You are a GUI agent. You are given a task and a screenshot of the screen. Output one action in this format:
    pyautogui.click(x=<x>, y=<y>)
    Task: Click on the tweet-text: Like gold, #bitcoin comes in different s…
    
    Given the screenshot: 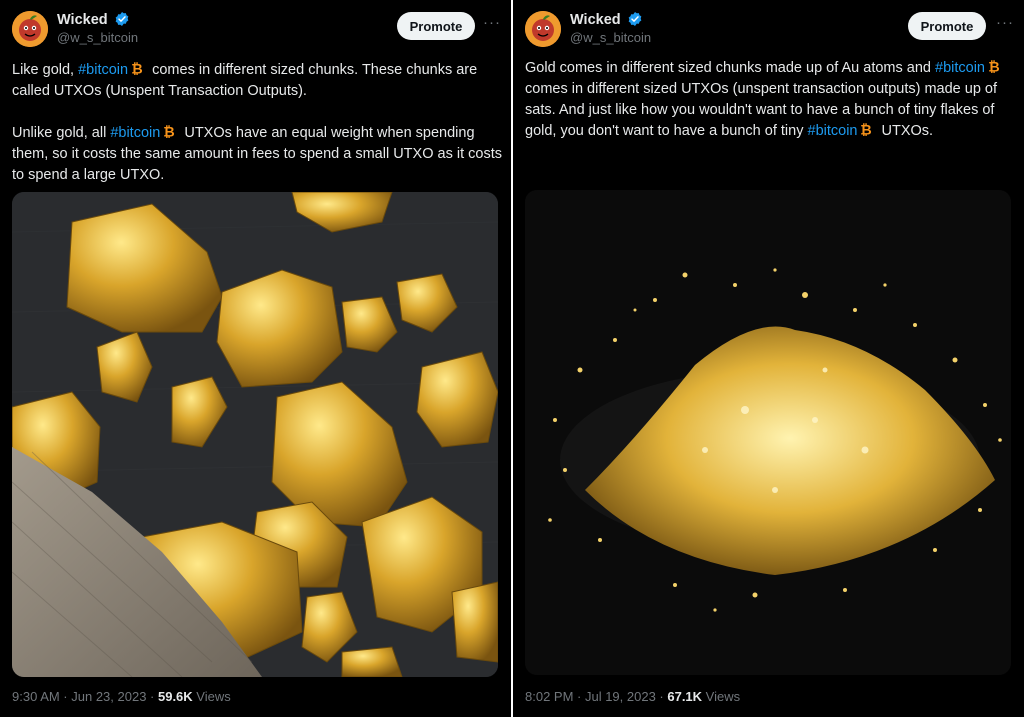 What is the action you would take?
    pyautogui.click(x=257, y=133)
    